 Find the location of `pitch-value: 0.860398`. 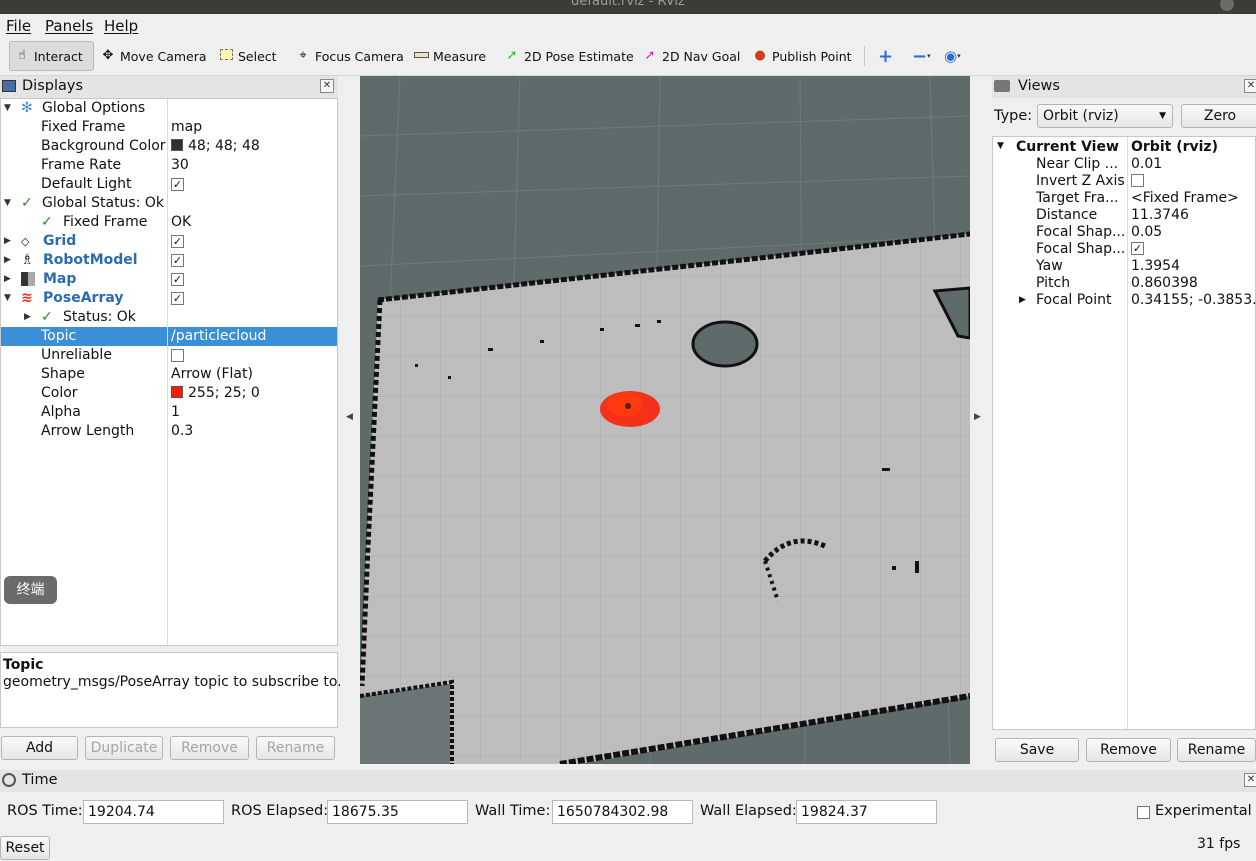

pitch-value: 0.860398 is located at coordinates (1164, 283).